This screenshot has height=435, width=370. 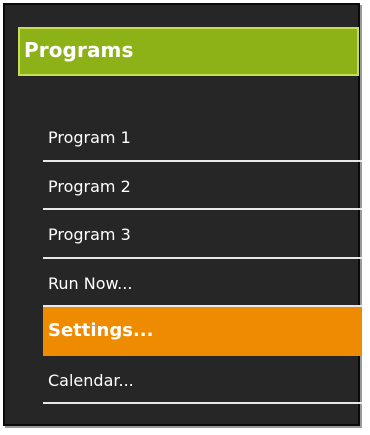 What do you see at coordinates (79, 50) in the screenshot?
I see `panel-title: Programs` at bounding box center [79, 50].